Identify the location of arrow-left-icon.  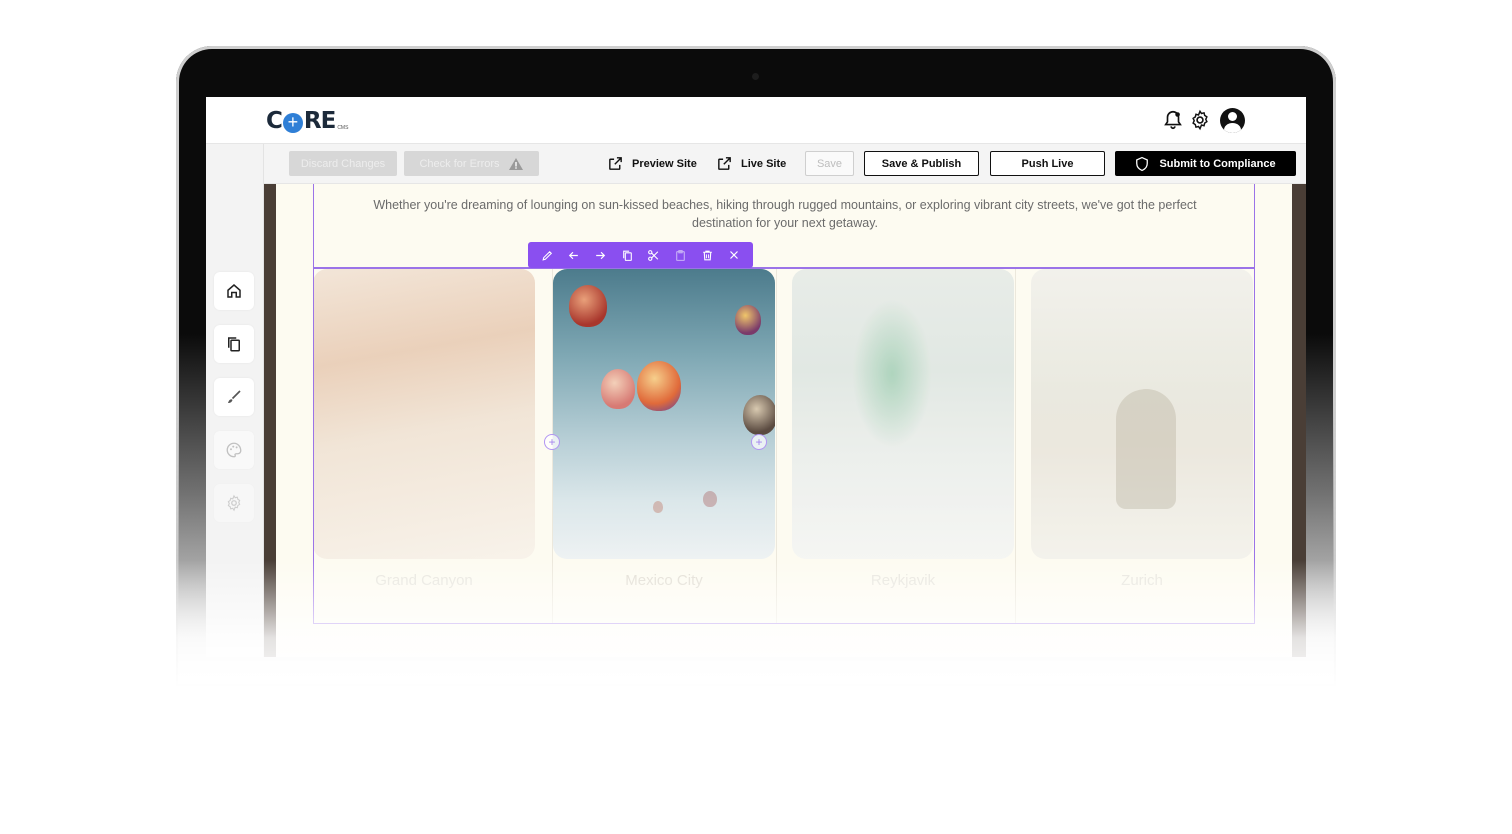
(574, 255).